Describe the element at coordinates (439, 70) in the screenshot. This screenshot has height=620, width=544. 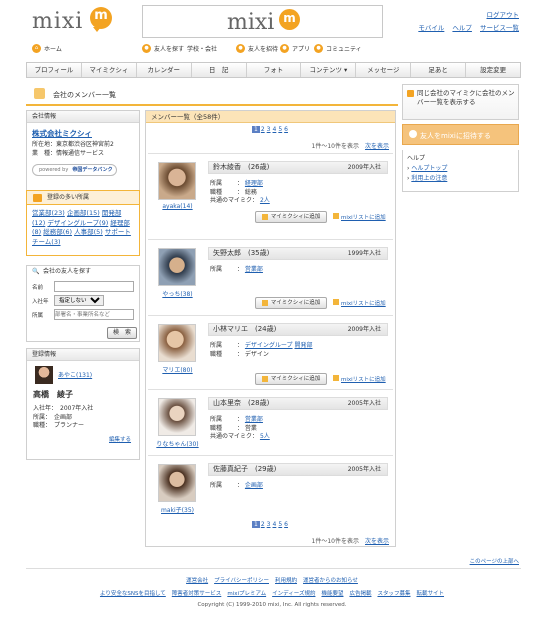
I see `nav-footprints: 足あと` at that location.